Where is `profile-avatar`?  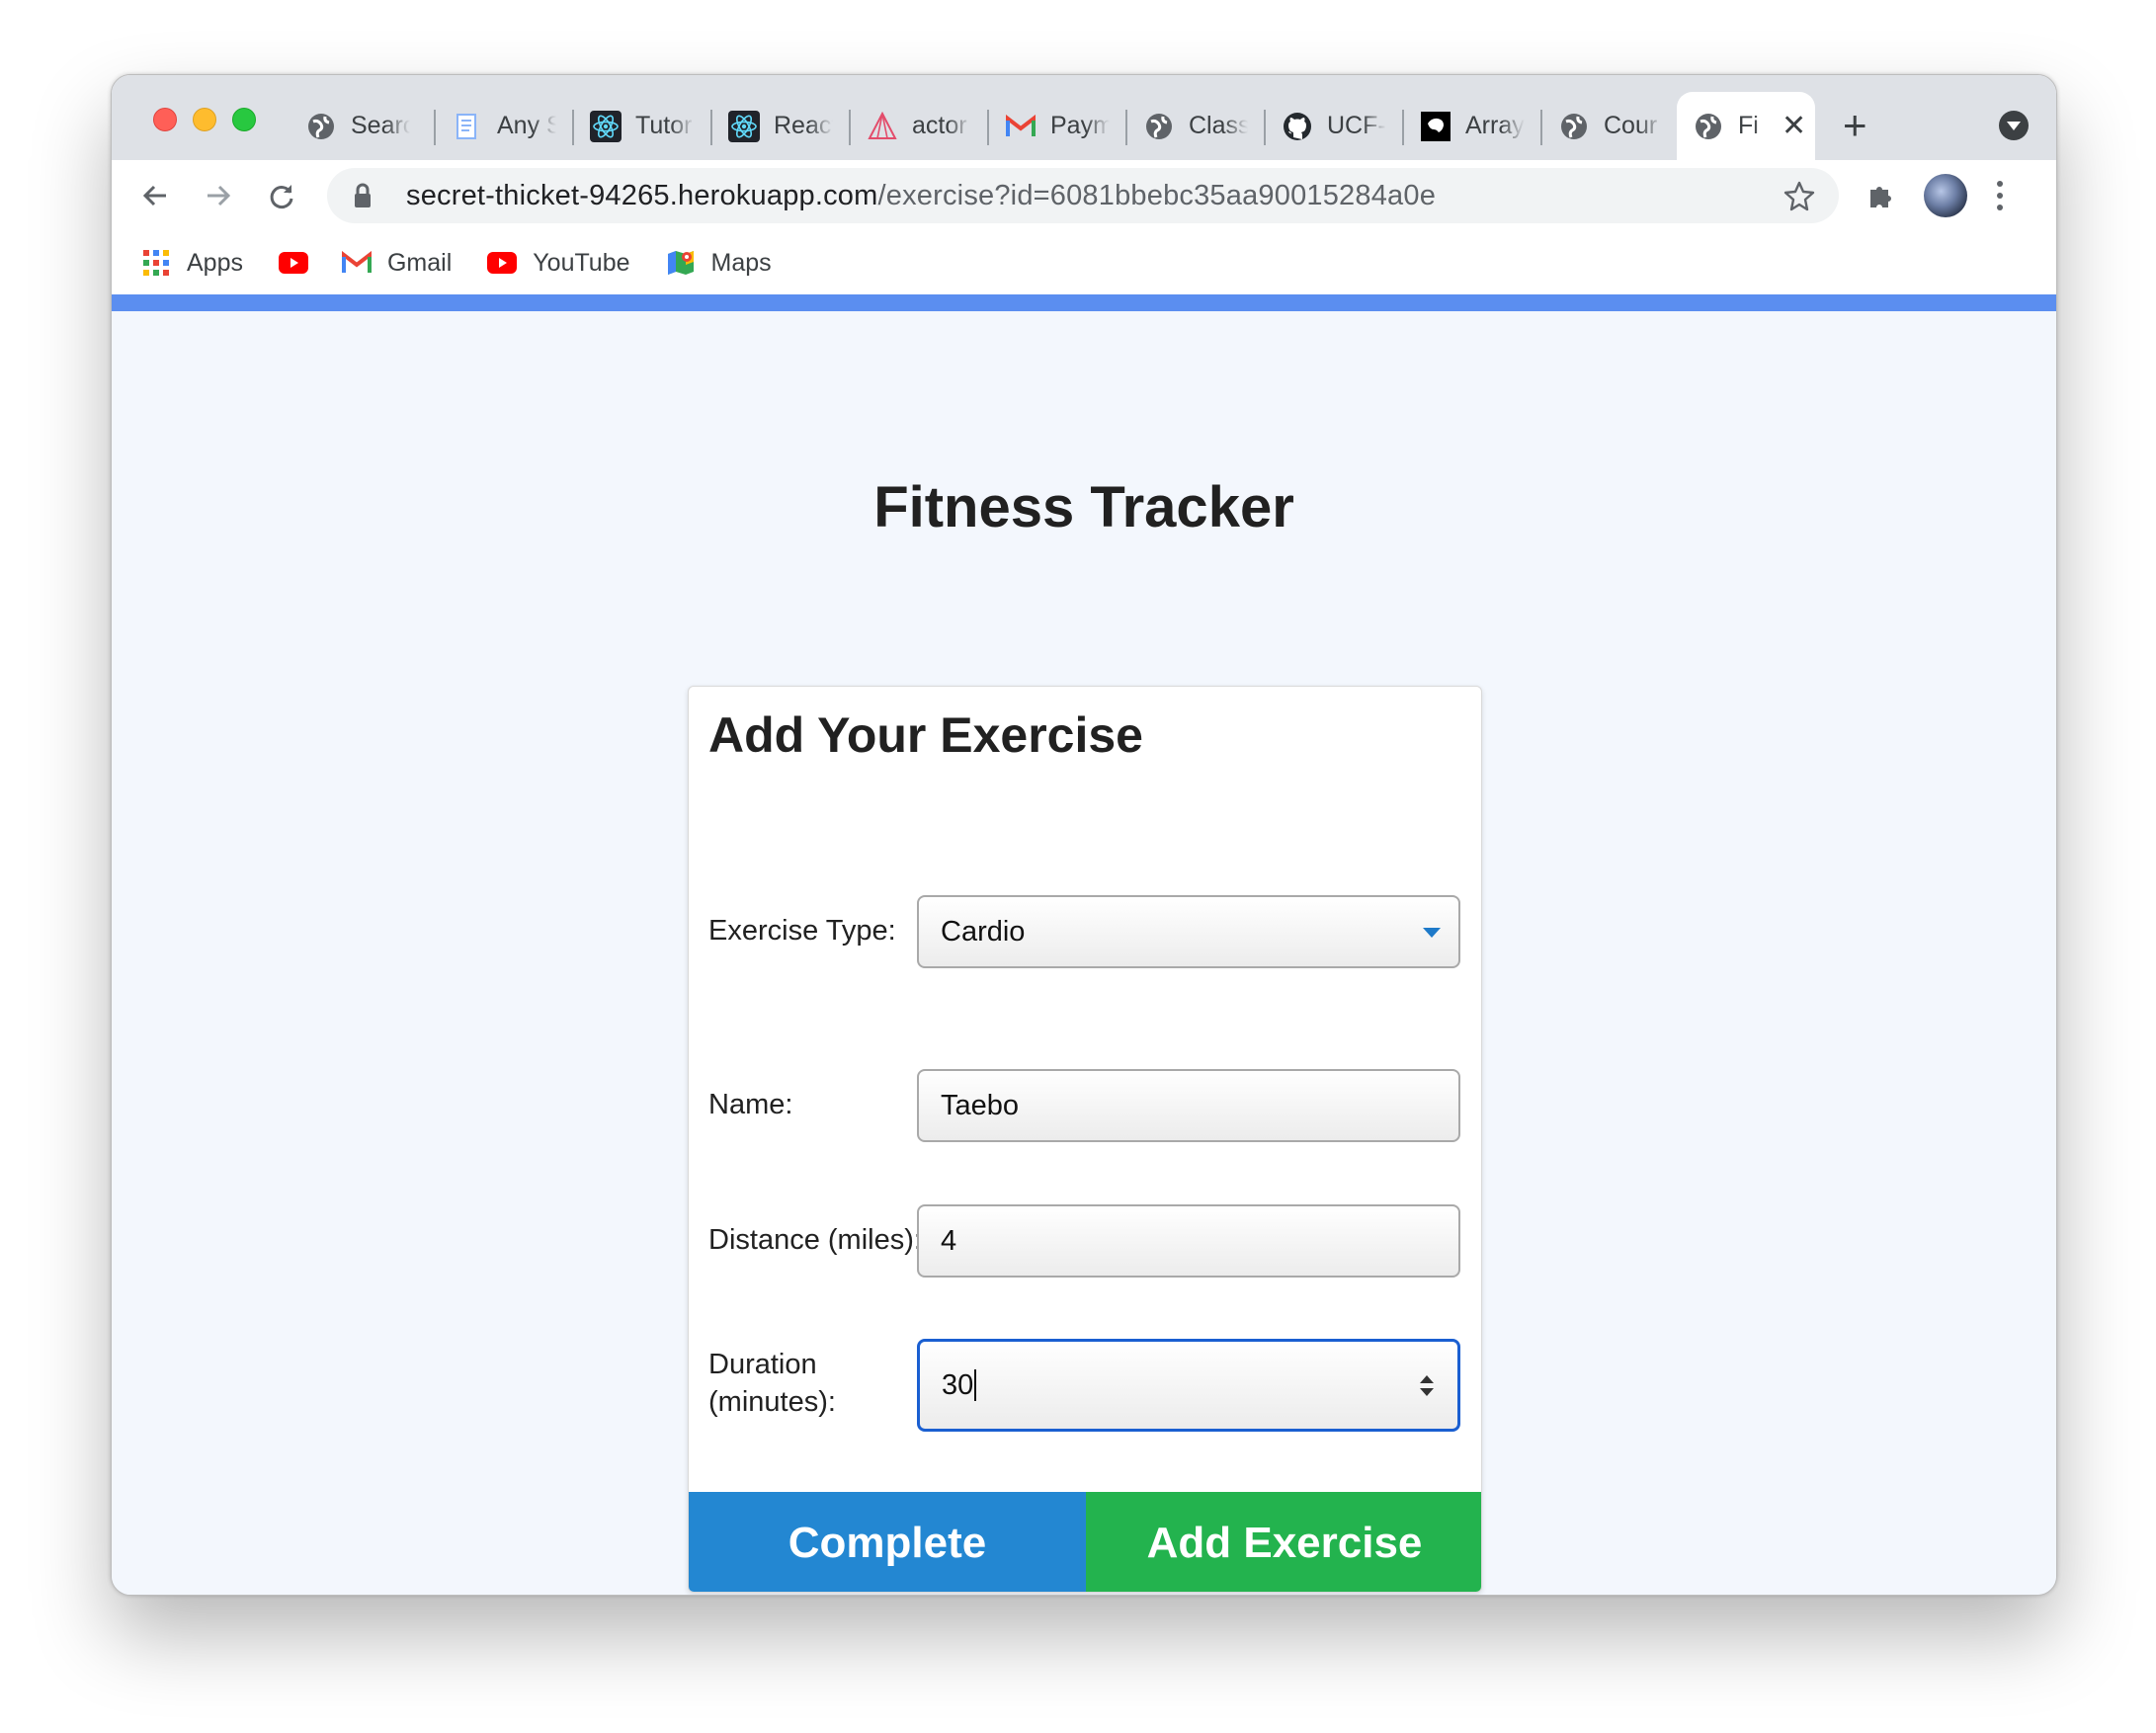
profile-avatar is located at coordinates (1945, 195).